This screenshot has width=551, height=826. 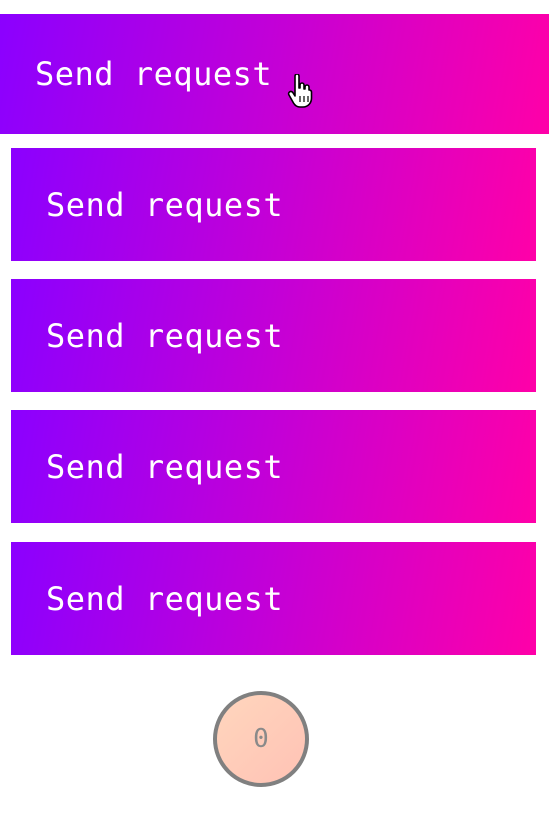 I want to click on send-request-button-5: Send request, so click(x=273, y=598).